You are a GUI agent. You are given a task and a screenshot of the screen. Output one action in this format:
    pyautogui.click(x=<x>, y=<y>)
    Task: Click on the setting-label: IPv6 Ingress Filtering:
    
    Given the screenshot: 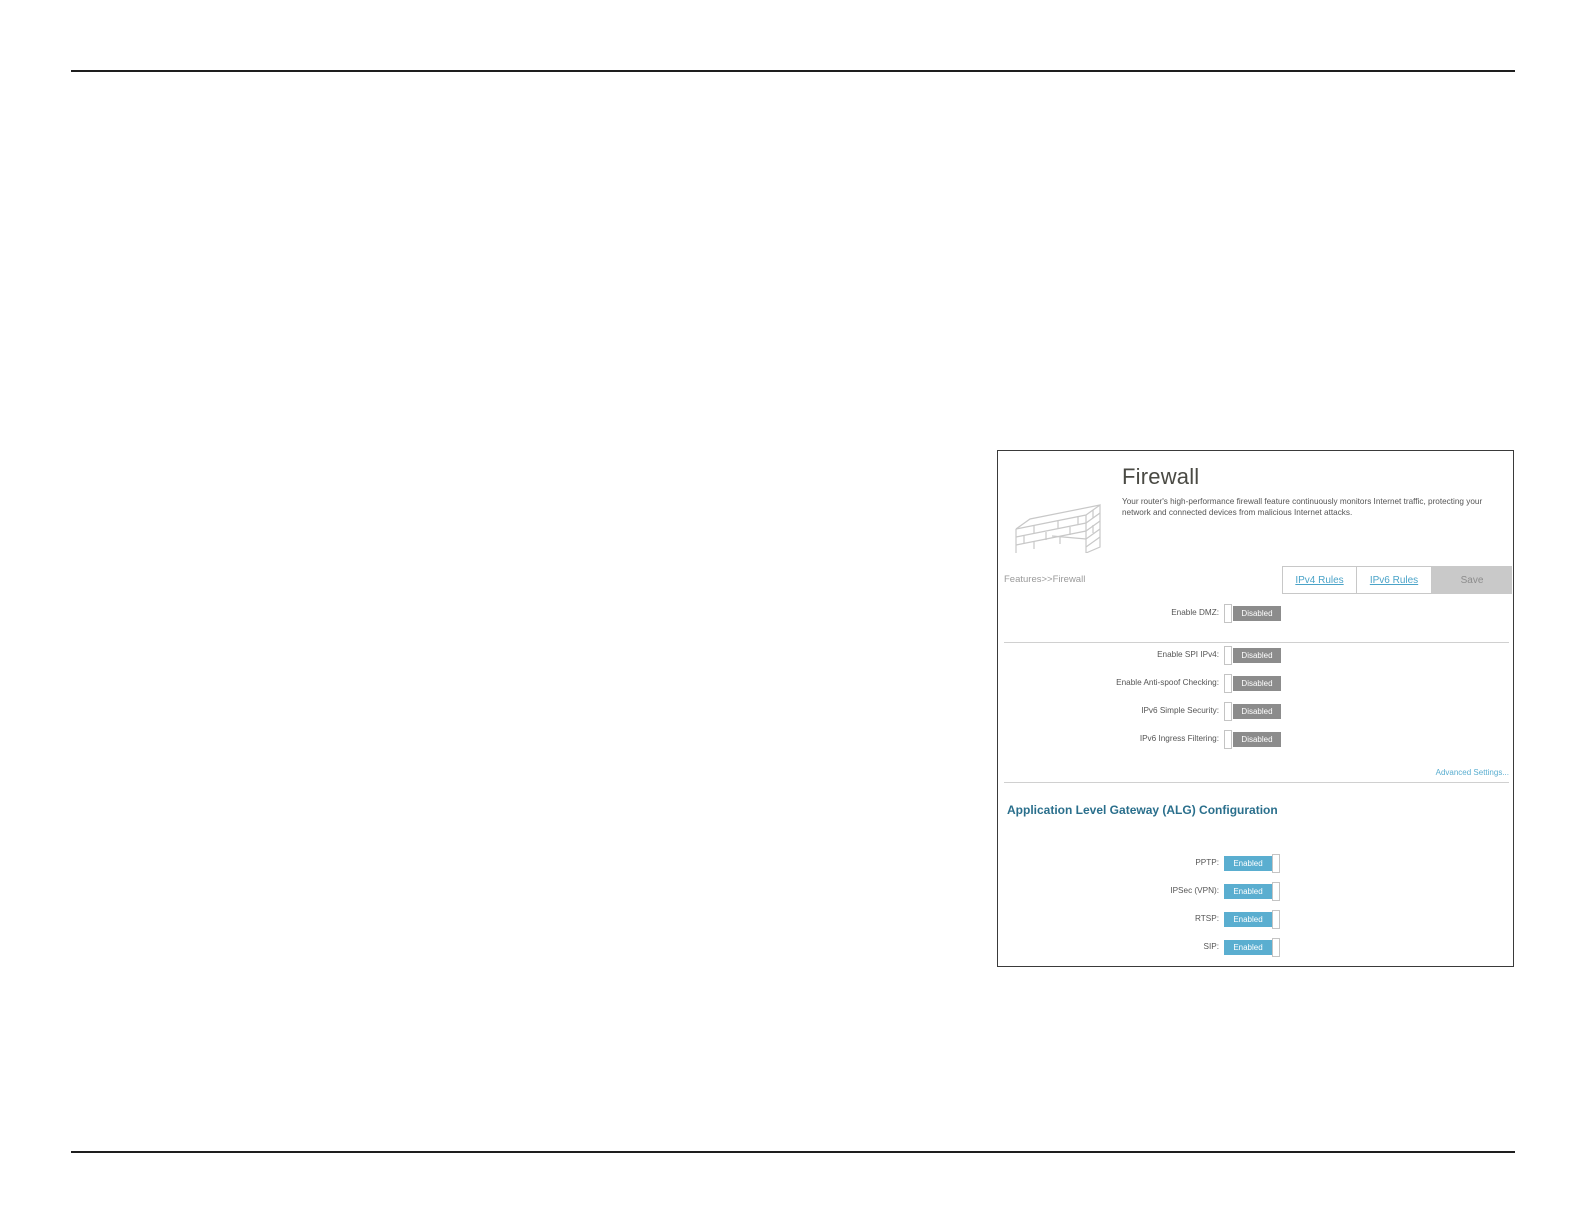 What is the action you would take?
    pyautogui.click(x=1179, y=738)
    